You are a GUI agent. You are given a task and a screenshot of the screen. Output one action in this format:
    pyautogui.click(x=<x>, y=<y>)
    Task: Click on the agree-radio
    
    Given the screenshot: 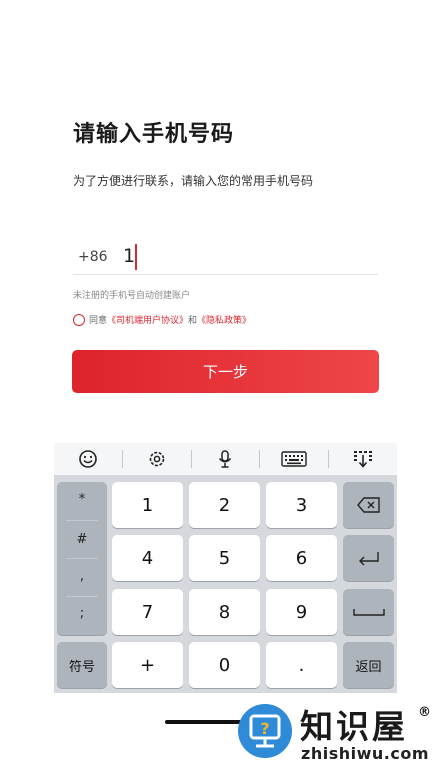 What is the action you would take?
    pyautogui.click(x=79, y=319)
    